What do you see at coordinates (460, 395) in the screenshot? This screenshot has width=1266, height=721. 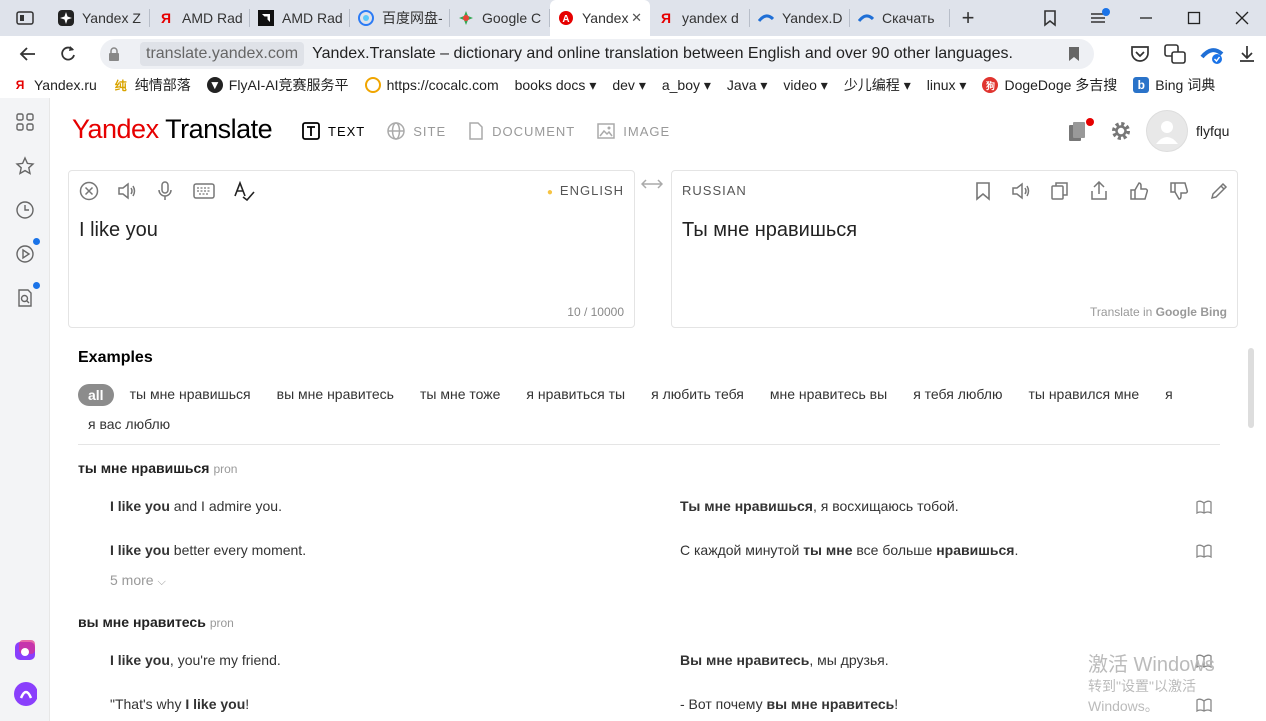 I see `filter-chip: ты мне тоже` at bounding box center [460, 395].